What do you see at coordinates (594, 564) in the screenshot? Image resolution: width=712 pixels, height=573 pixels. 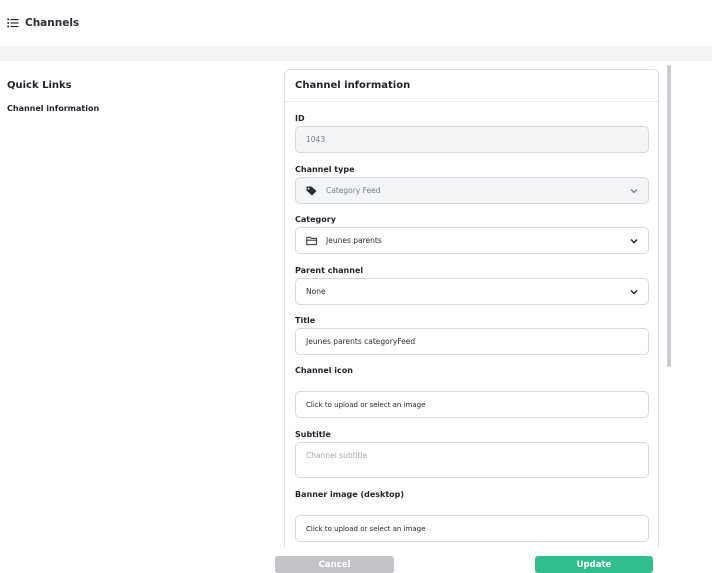 I see `update-button: Update` at bounding box center [594, 564].